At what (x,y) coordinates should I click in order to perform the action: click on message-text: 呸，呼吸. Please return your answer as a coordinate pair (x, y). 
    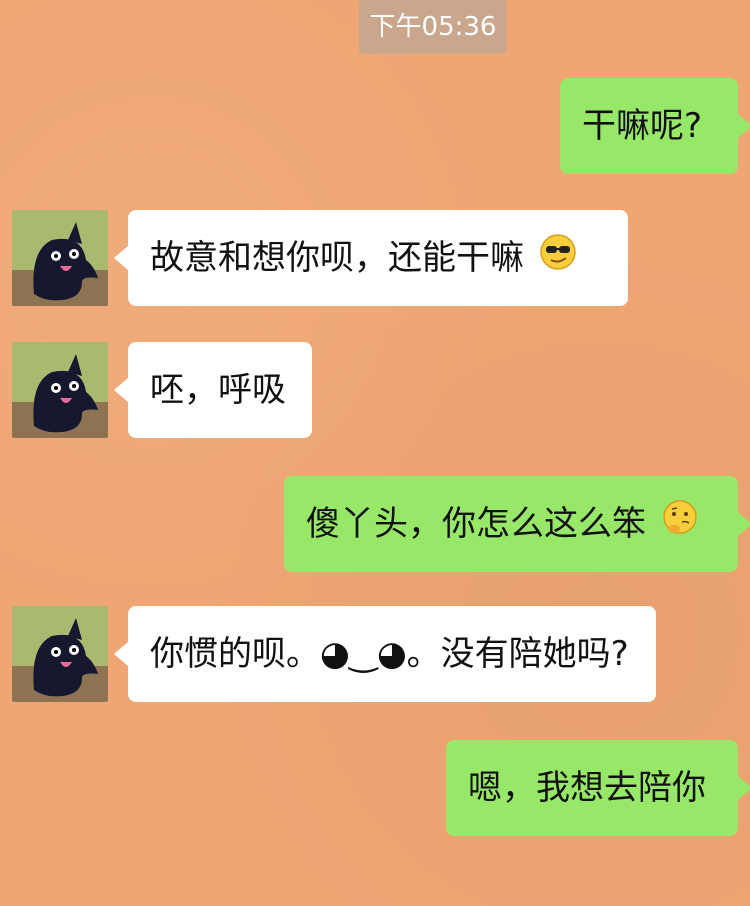
    Looking at the image, I should click on (218, 390).